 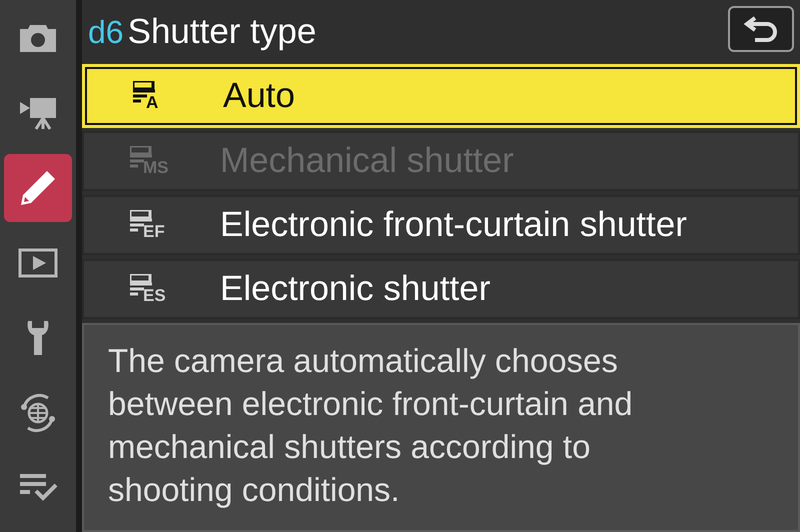 What do you see at coordinates (38, 113) in the screenshot?
I see `movie-camera-icon` at bounding box center [38, 113].